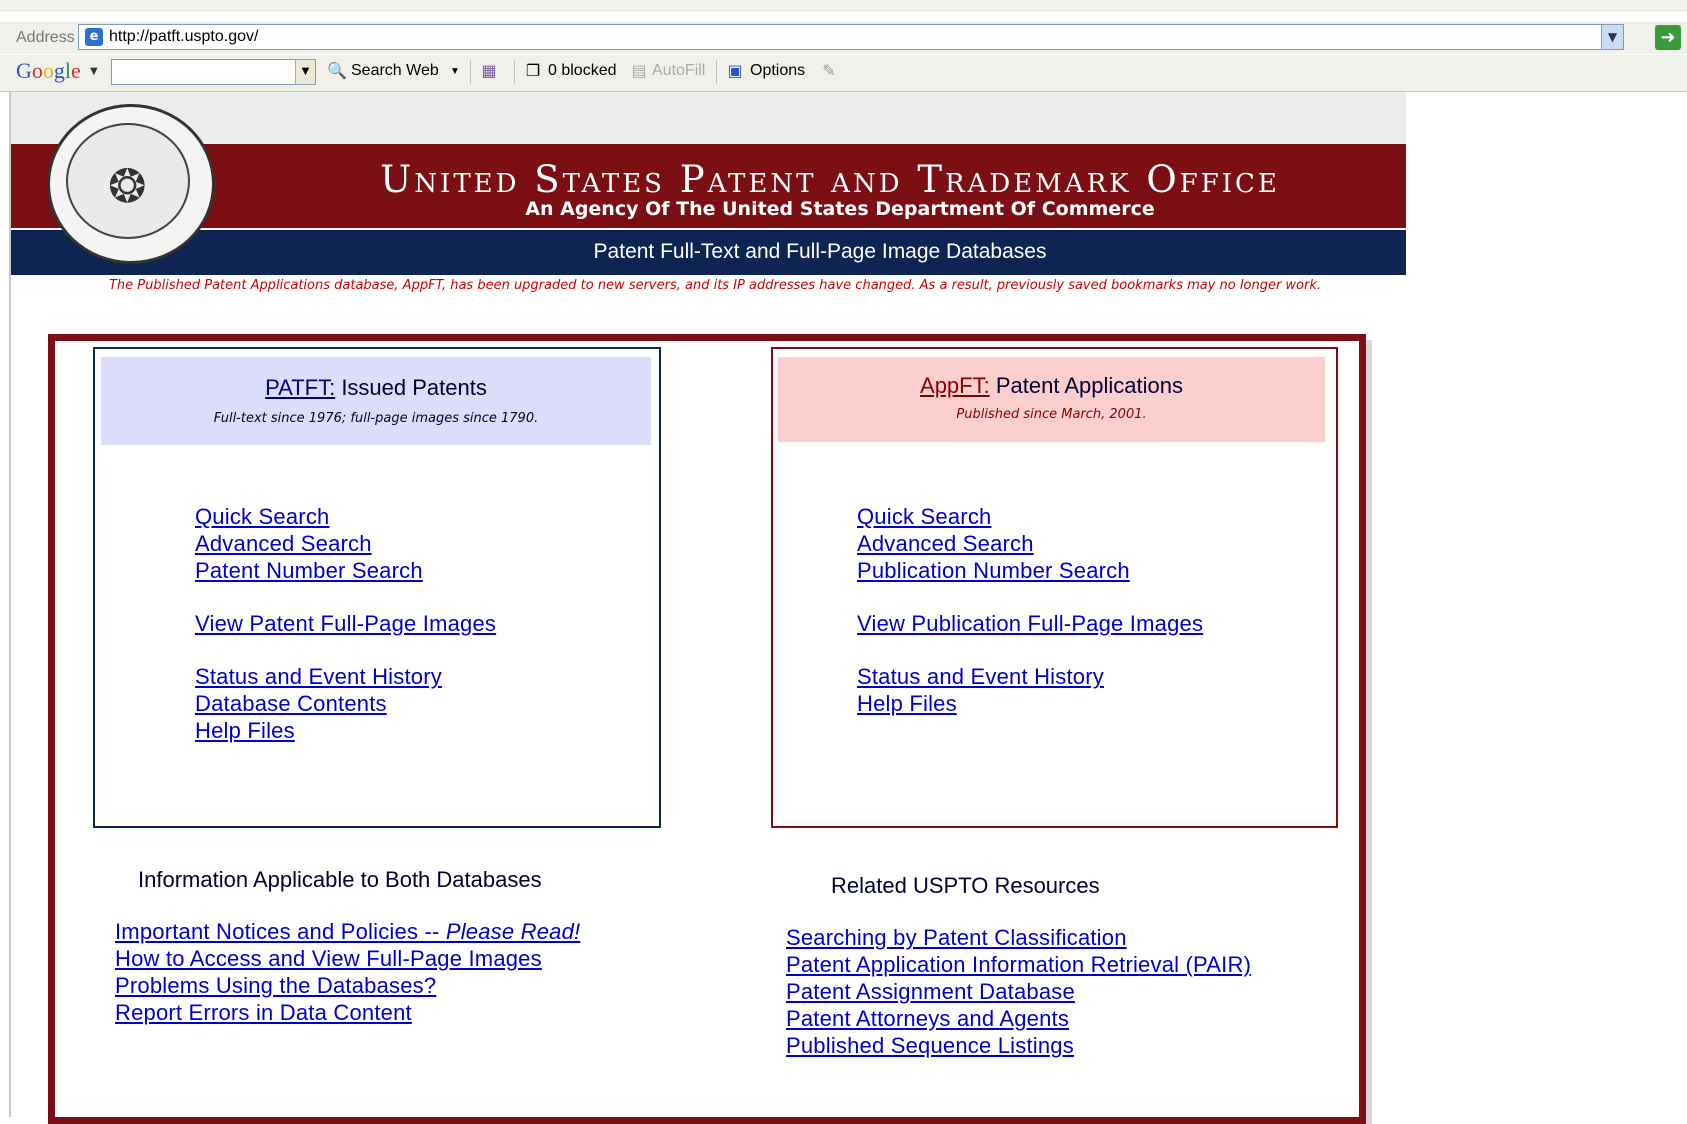 This screenshot has width=1687, height=1124. I want to click on autofill-button: AutoFill, so click(678, 71).